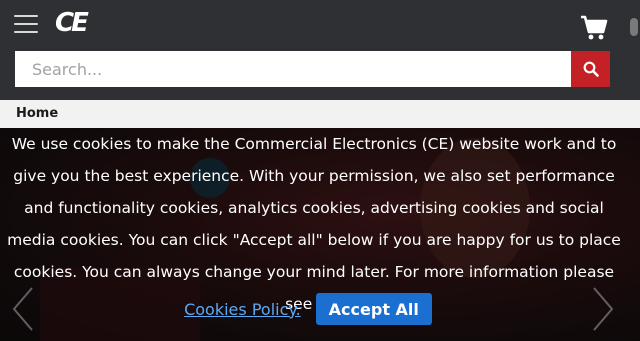  What do you see at coordinates (23, 309) in the screenshot?
I see `chevron-left-icon` at bounding box center [23, 309].